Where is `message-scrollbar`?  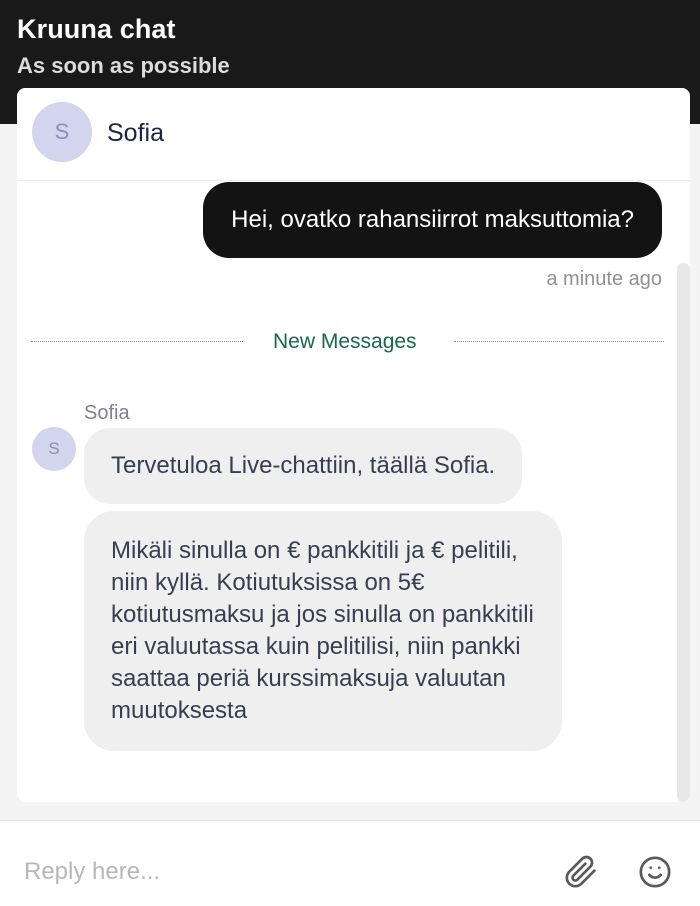 message-scrollbar is located at coordinates (683, 532).